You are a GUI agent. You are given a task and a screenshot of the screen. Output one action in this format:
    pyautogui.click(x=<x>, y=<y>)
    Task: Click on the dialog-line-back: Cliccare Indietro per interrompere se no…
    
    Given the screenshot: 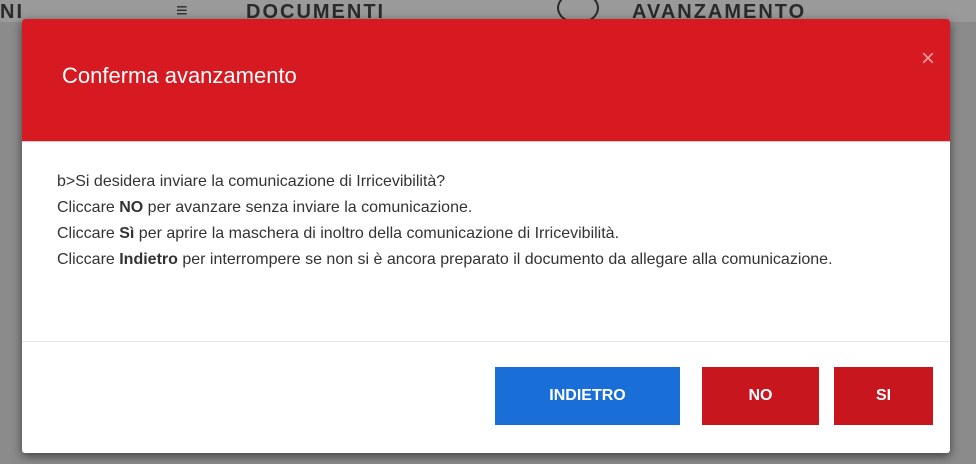 What is the action you would take?
    pyautogui.click(x=445, y=259)
    